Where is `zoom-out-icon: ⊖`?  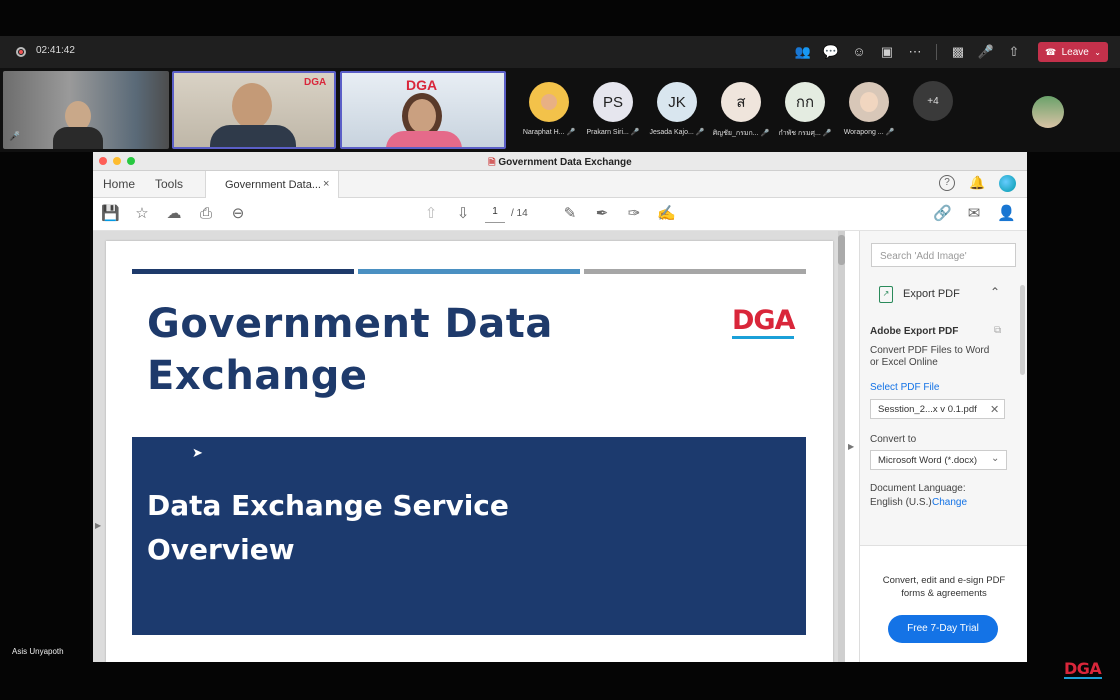
zoom-out-icon: ⊖ is located at coordinates (238, 214).